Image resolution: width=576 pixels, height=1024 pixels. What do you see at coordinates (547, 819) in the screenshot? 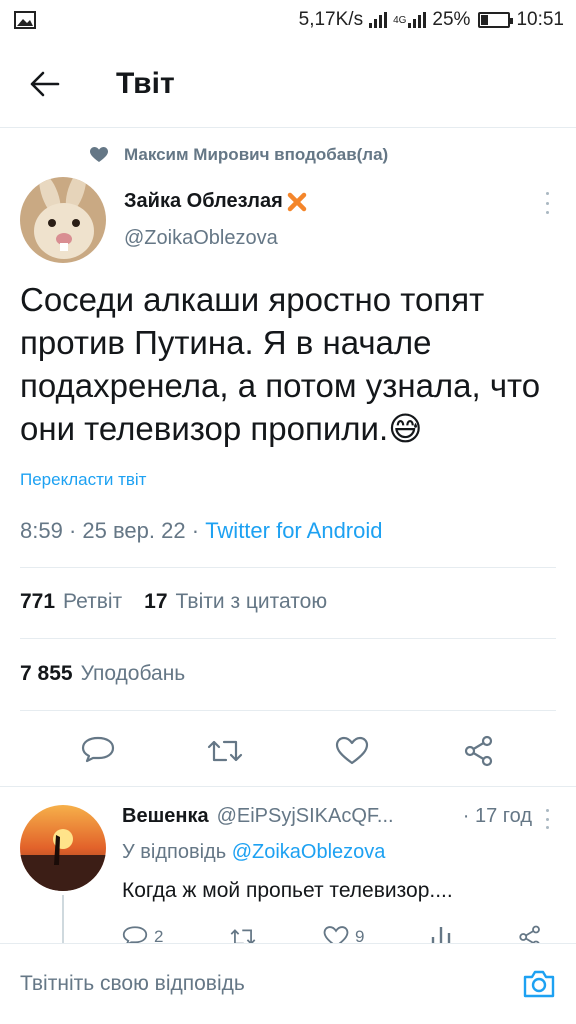
I see `reply-more-options-icon` at bounding box center [547, 819].